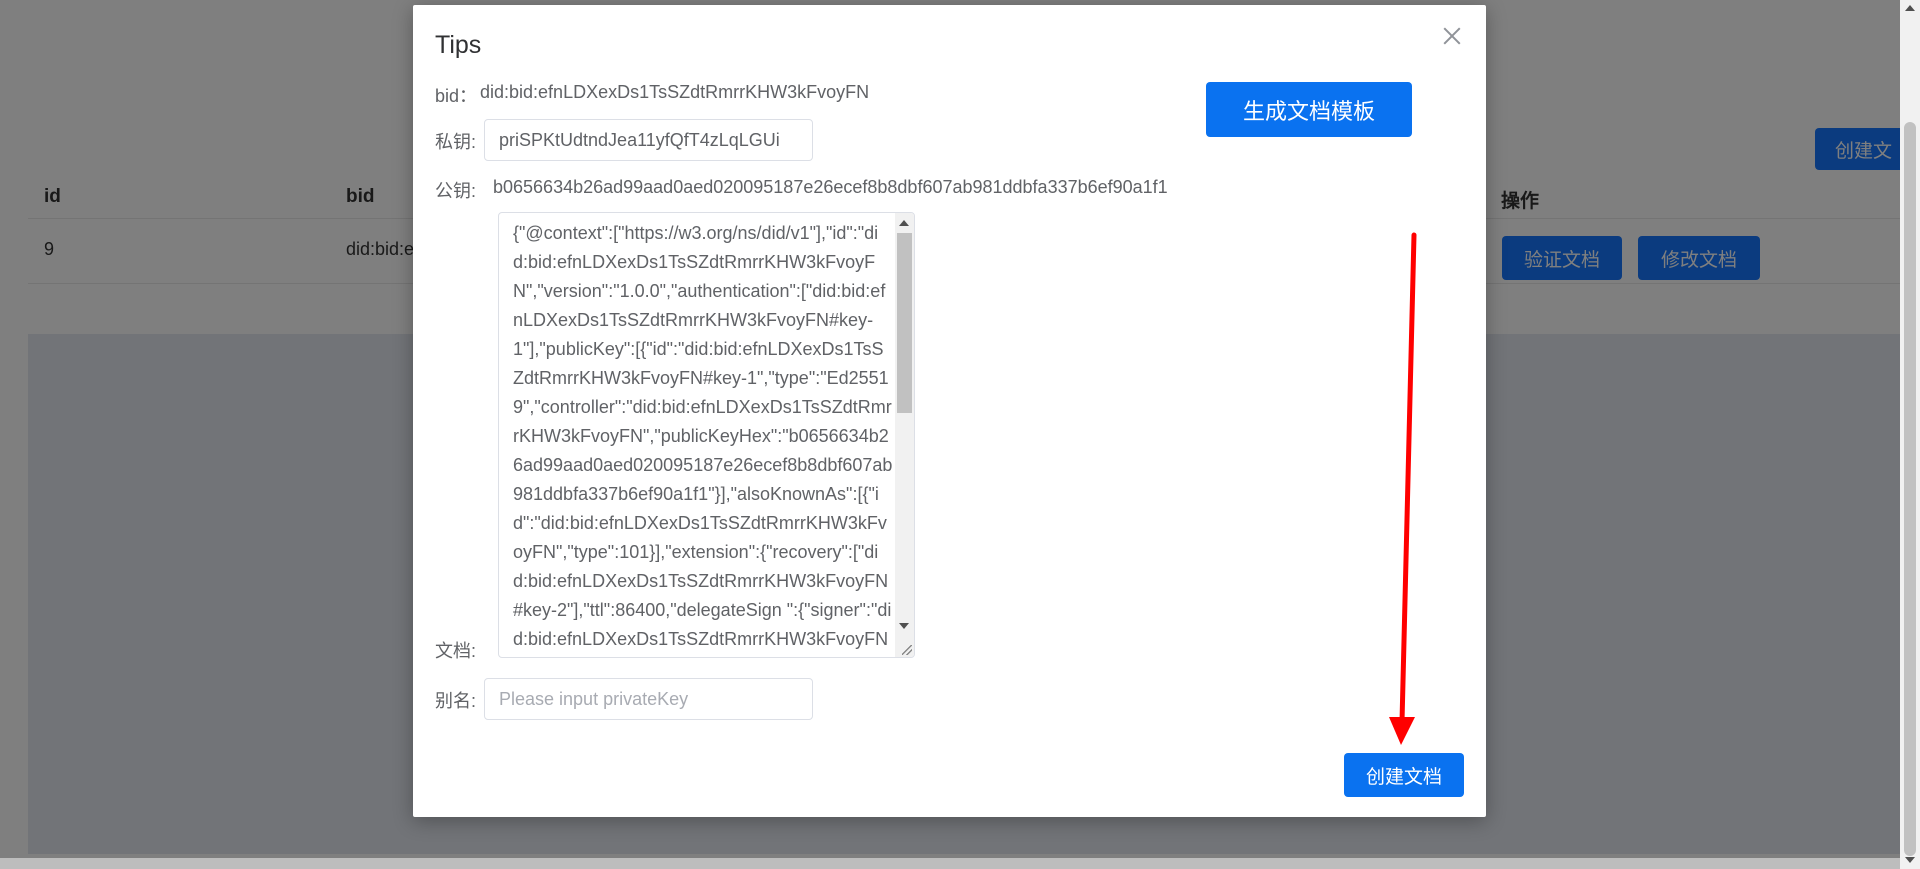 Image resolution: width=1920 pixels, height=869 pixels. Describe the element at coordinates (648, 140) in the screenshot. I see `private-key-input` at that location.